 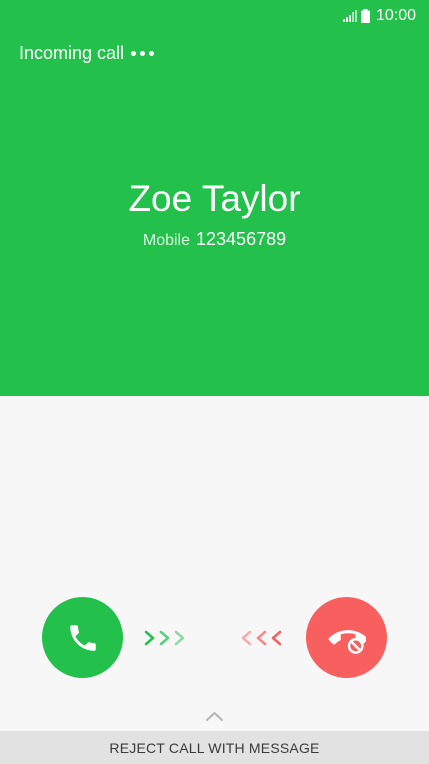 What do you see at coordinates (72, 53) in the screenshot?
I see `incoming-call-label: Incoming call` at bounding box center [72, 53].